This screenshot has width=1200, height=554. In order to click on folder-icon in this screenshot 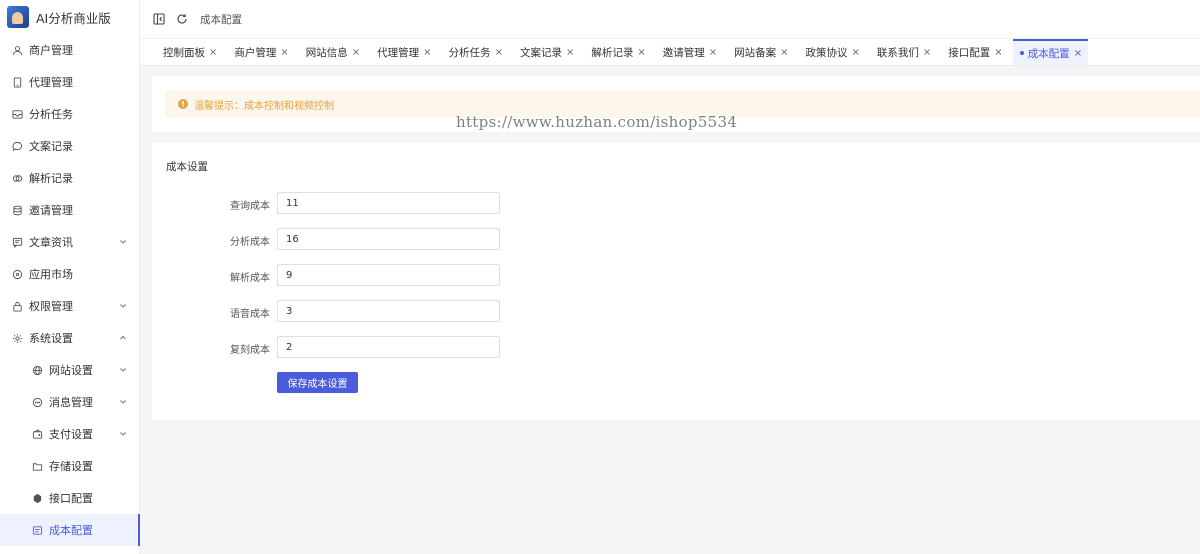, I will do `click(37, 466)`.